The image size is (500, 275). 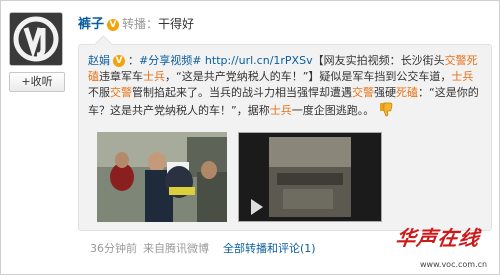 What do you see at coordinates (121, 76) in the screenshot?
I see `text-segment: 违章军车` at bounding box center [121, 76].